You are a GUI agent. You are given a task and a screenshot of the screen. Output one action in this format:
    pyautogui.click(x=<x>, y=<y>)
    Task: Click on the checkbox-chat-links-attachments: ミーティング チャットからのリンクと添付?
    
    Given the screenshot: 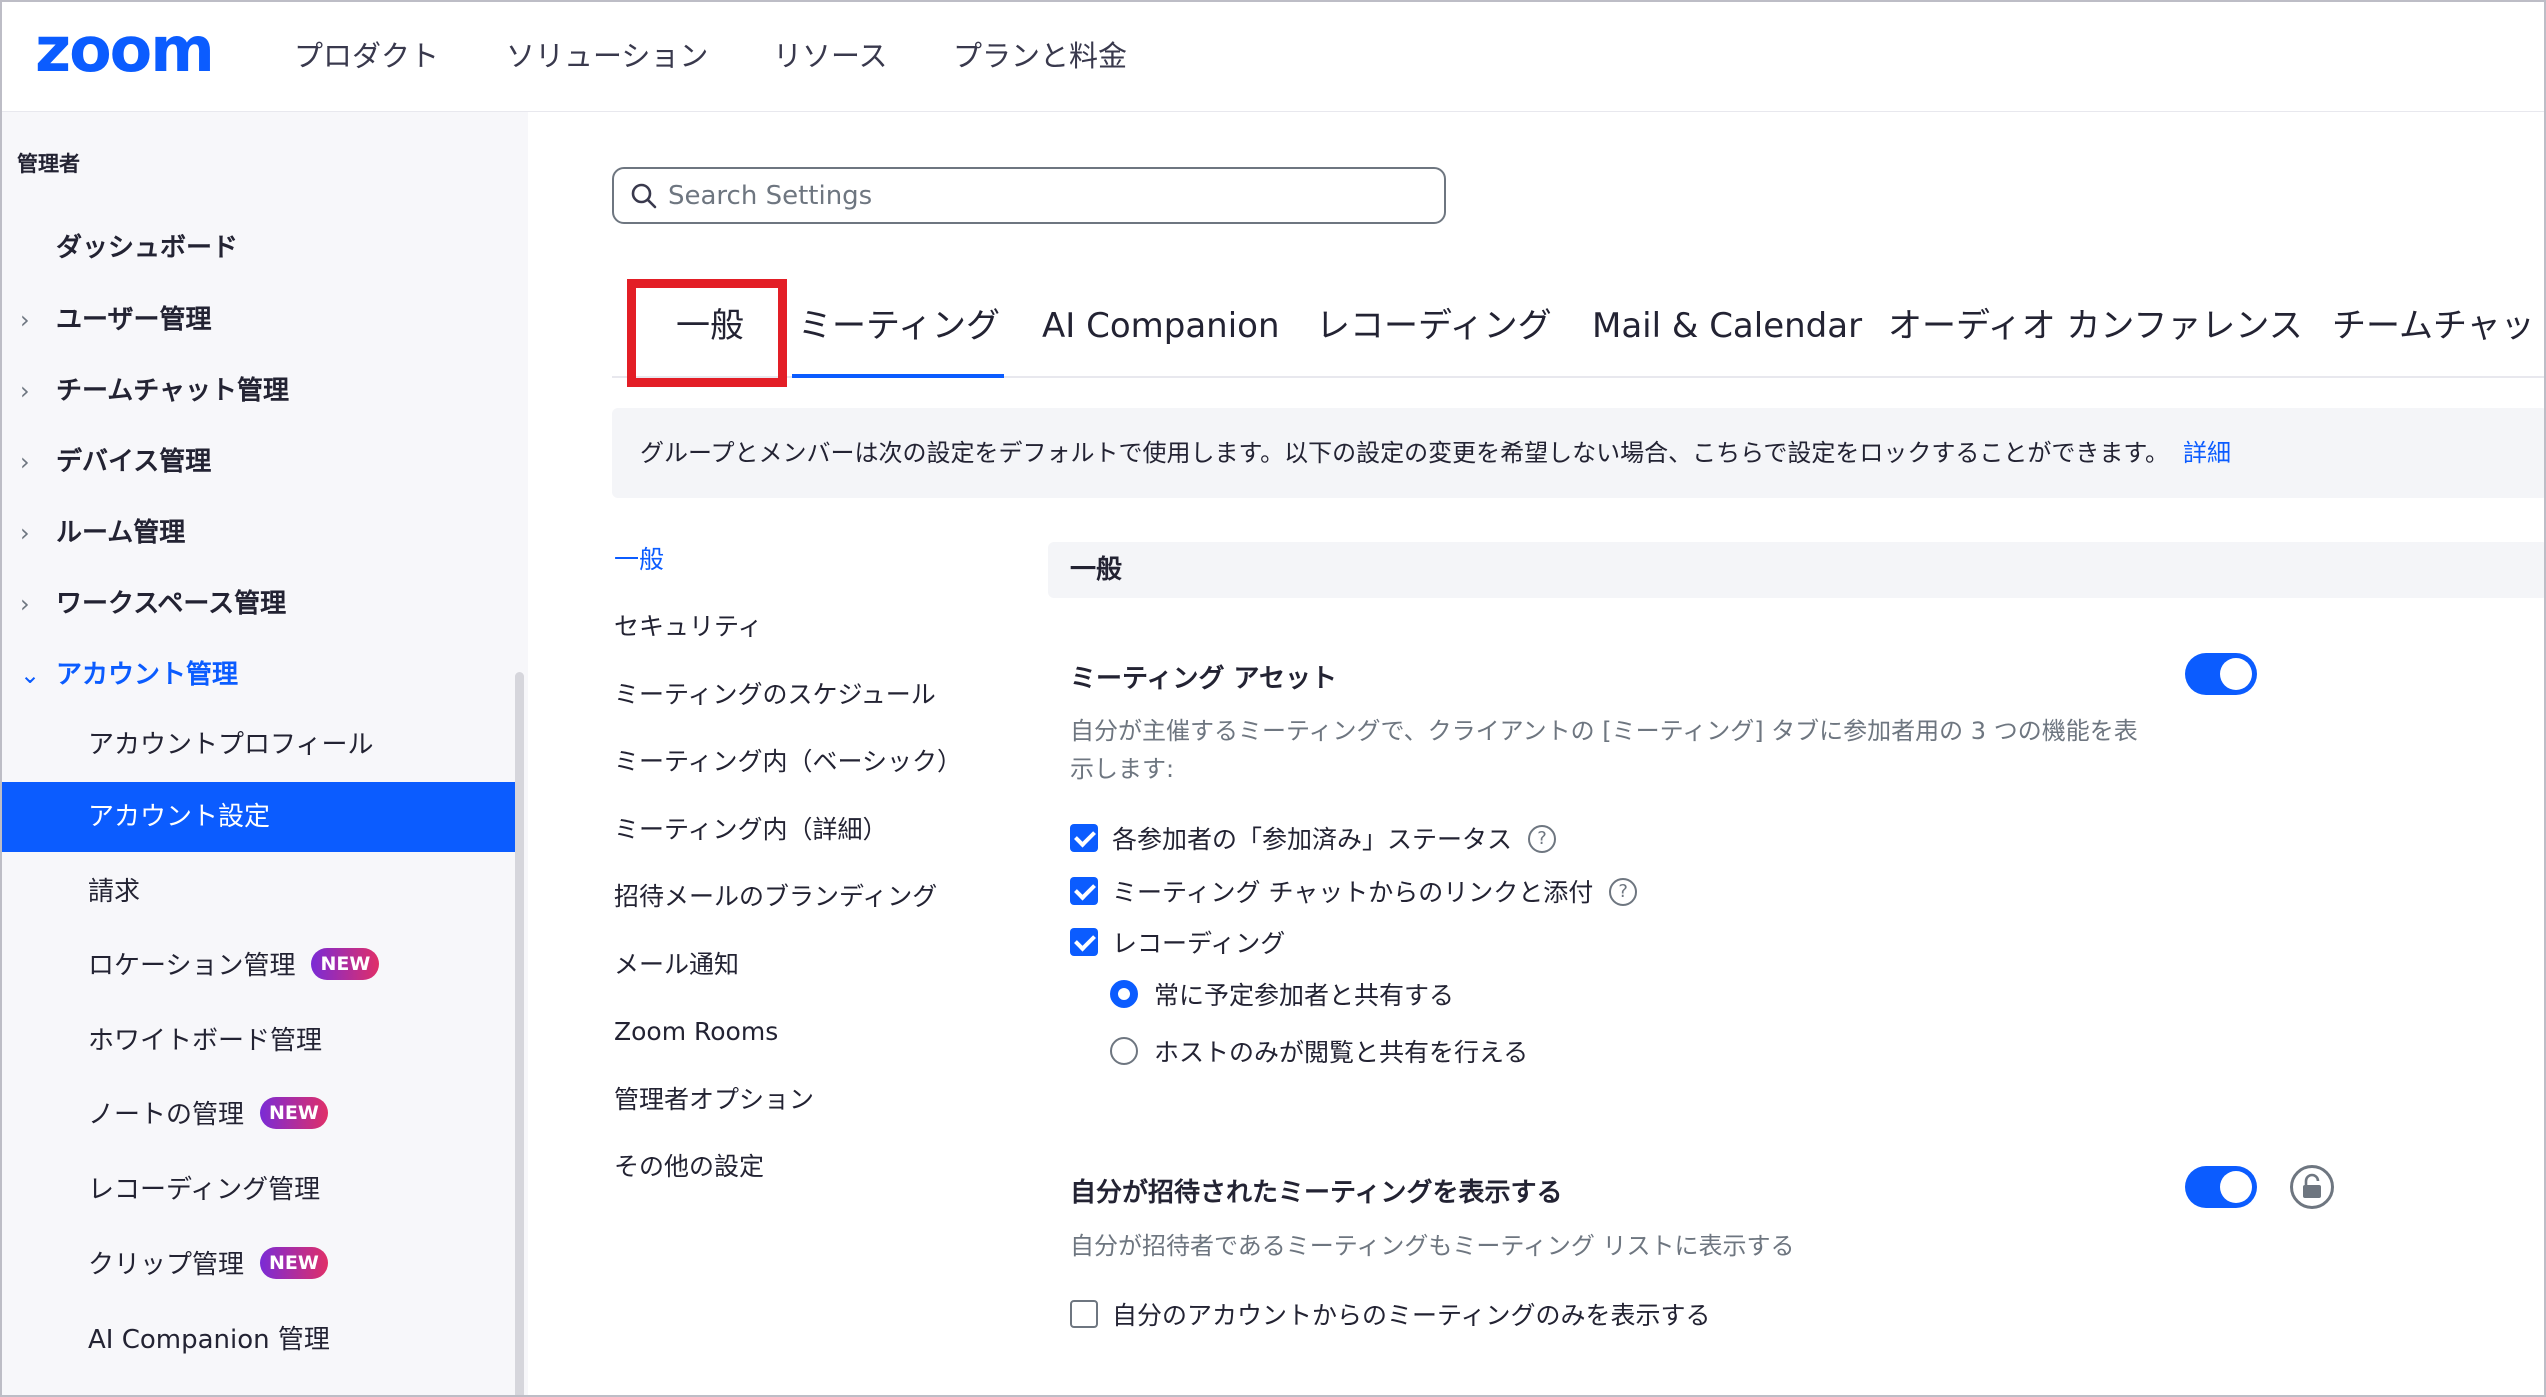 What is the action you would take?
    pyautogui.click(x=1354, y=893)
    